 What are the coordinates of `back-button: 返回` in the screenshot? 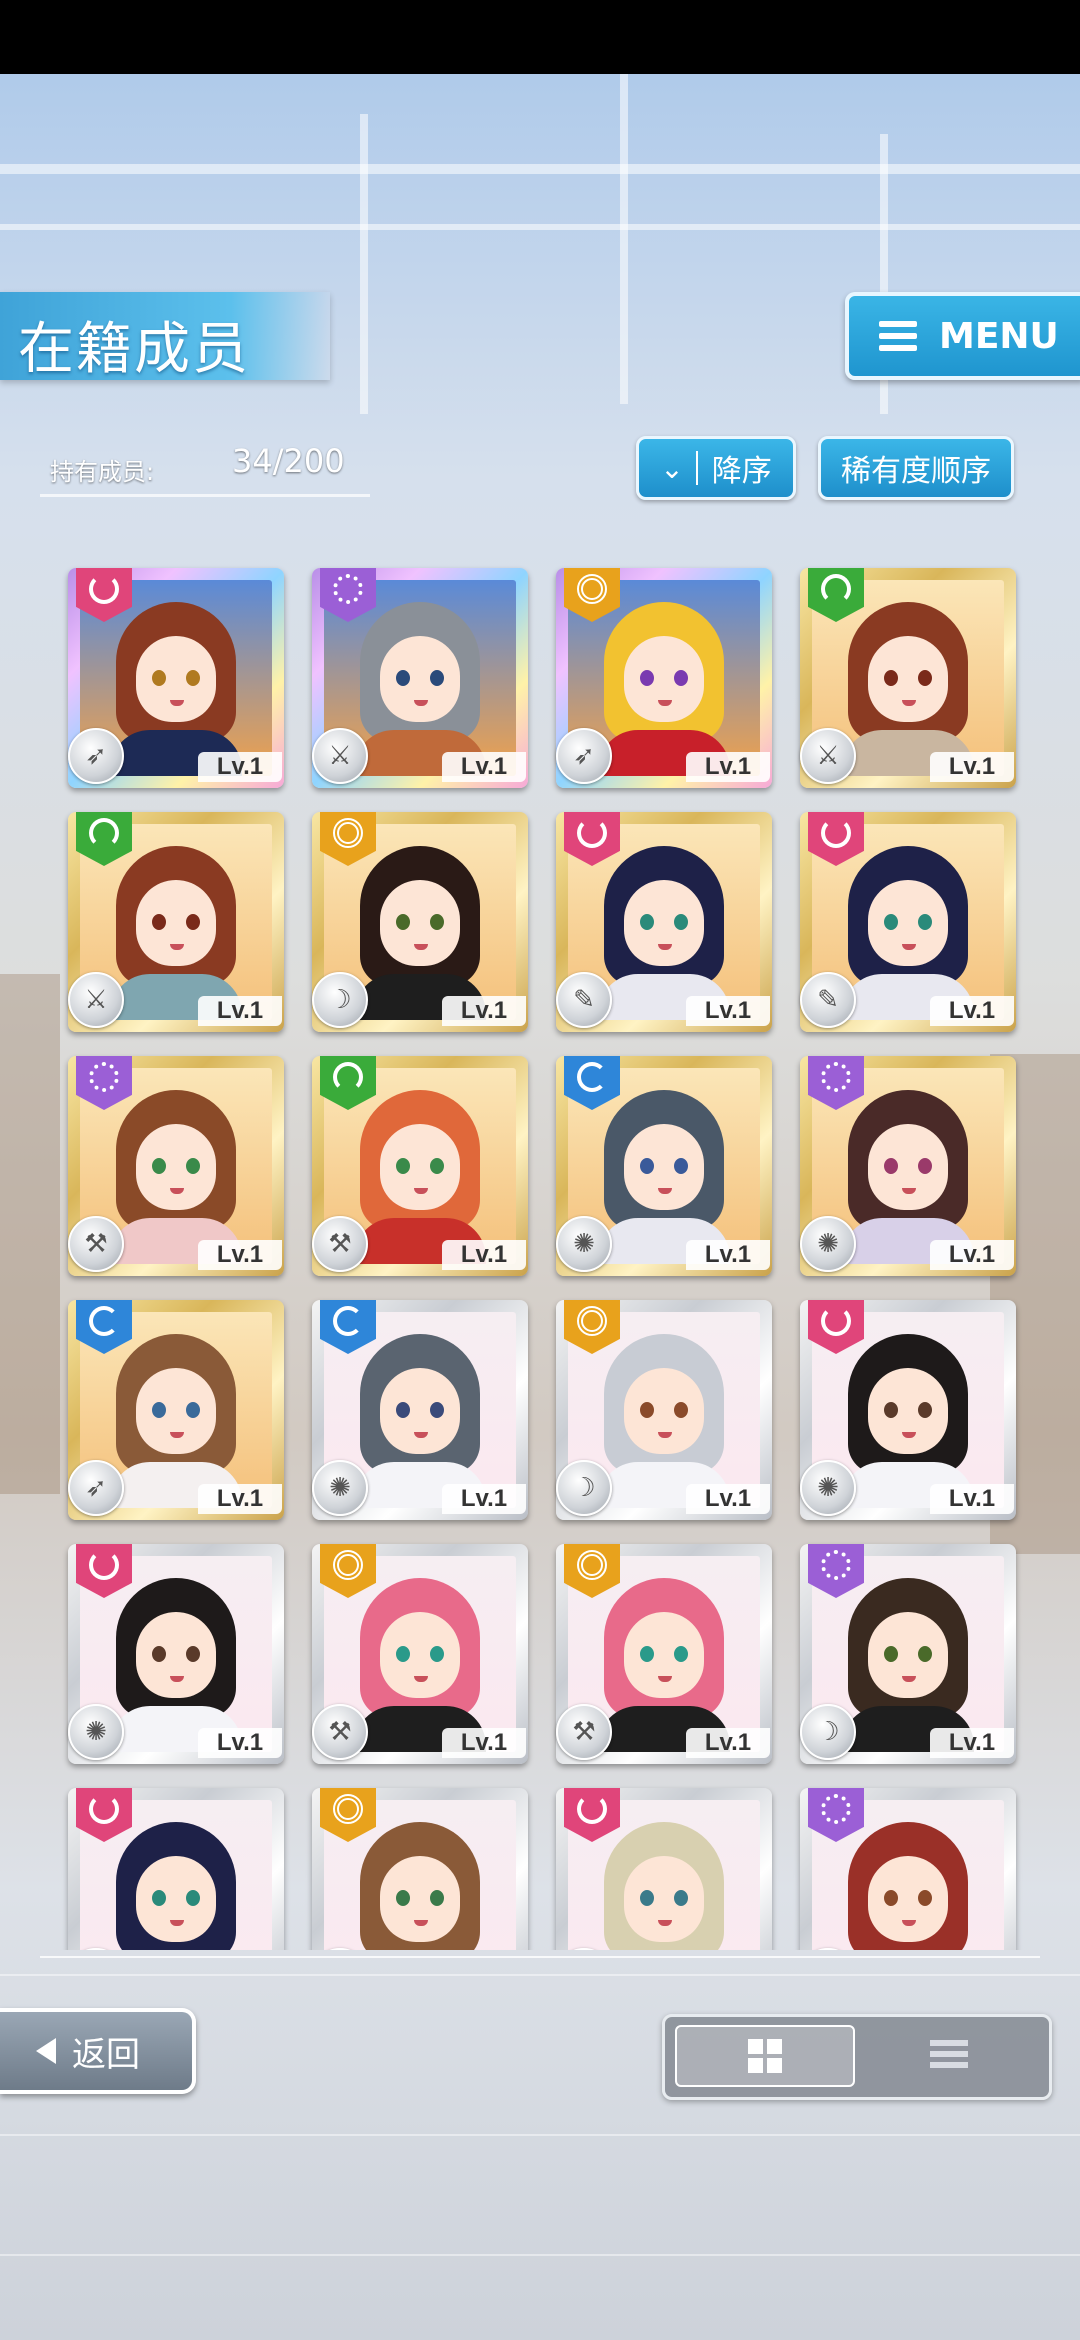 It's located at (98, 2051).